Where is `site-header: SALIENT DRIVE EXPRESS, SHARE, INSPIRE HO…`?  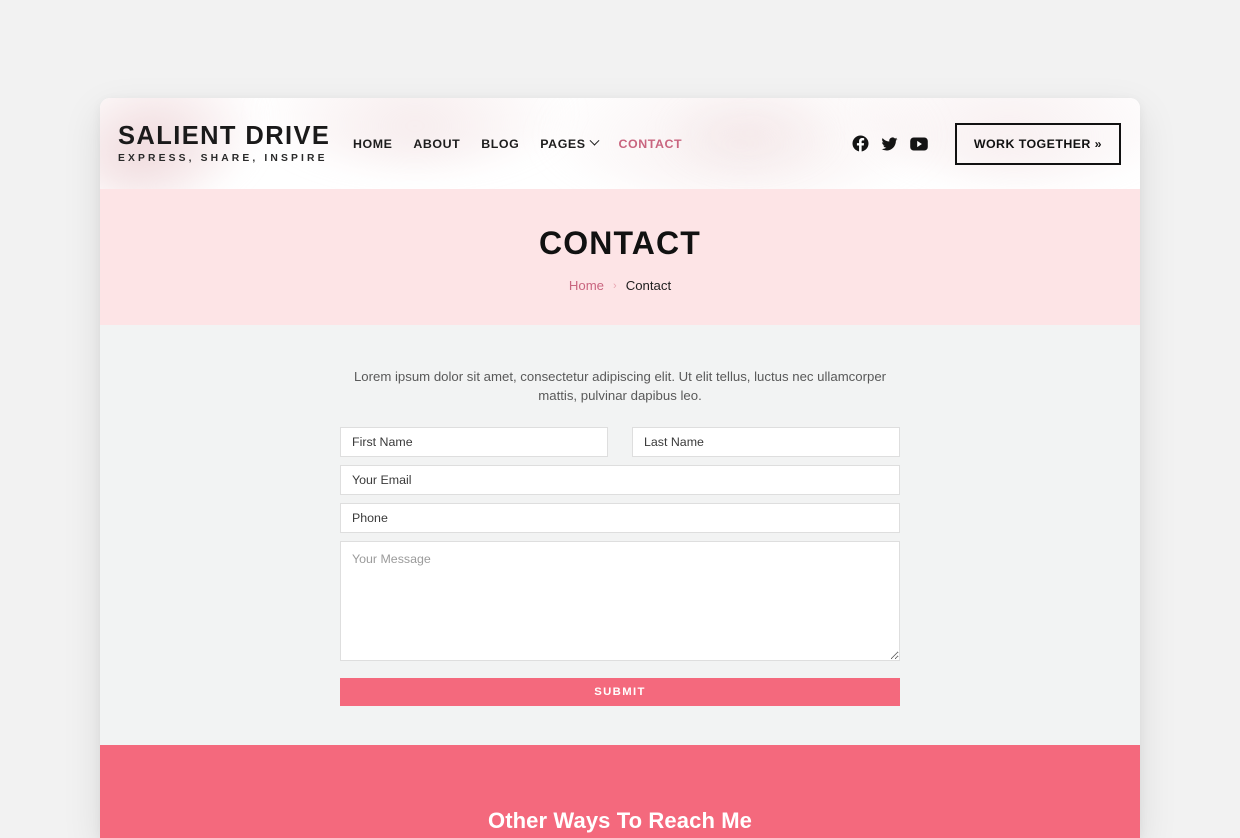
site-header: SALIENT DRIVE EXPRESS, SHARE, INSPIRE HO… is located at coordinates (620, 143).